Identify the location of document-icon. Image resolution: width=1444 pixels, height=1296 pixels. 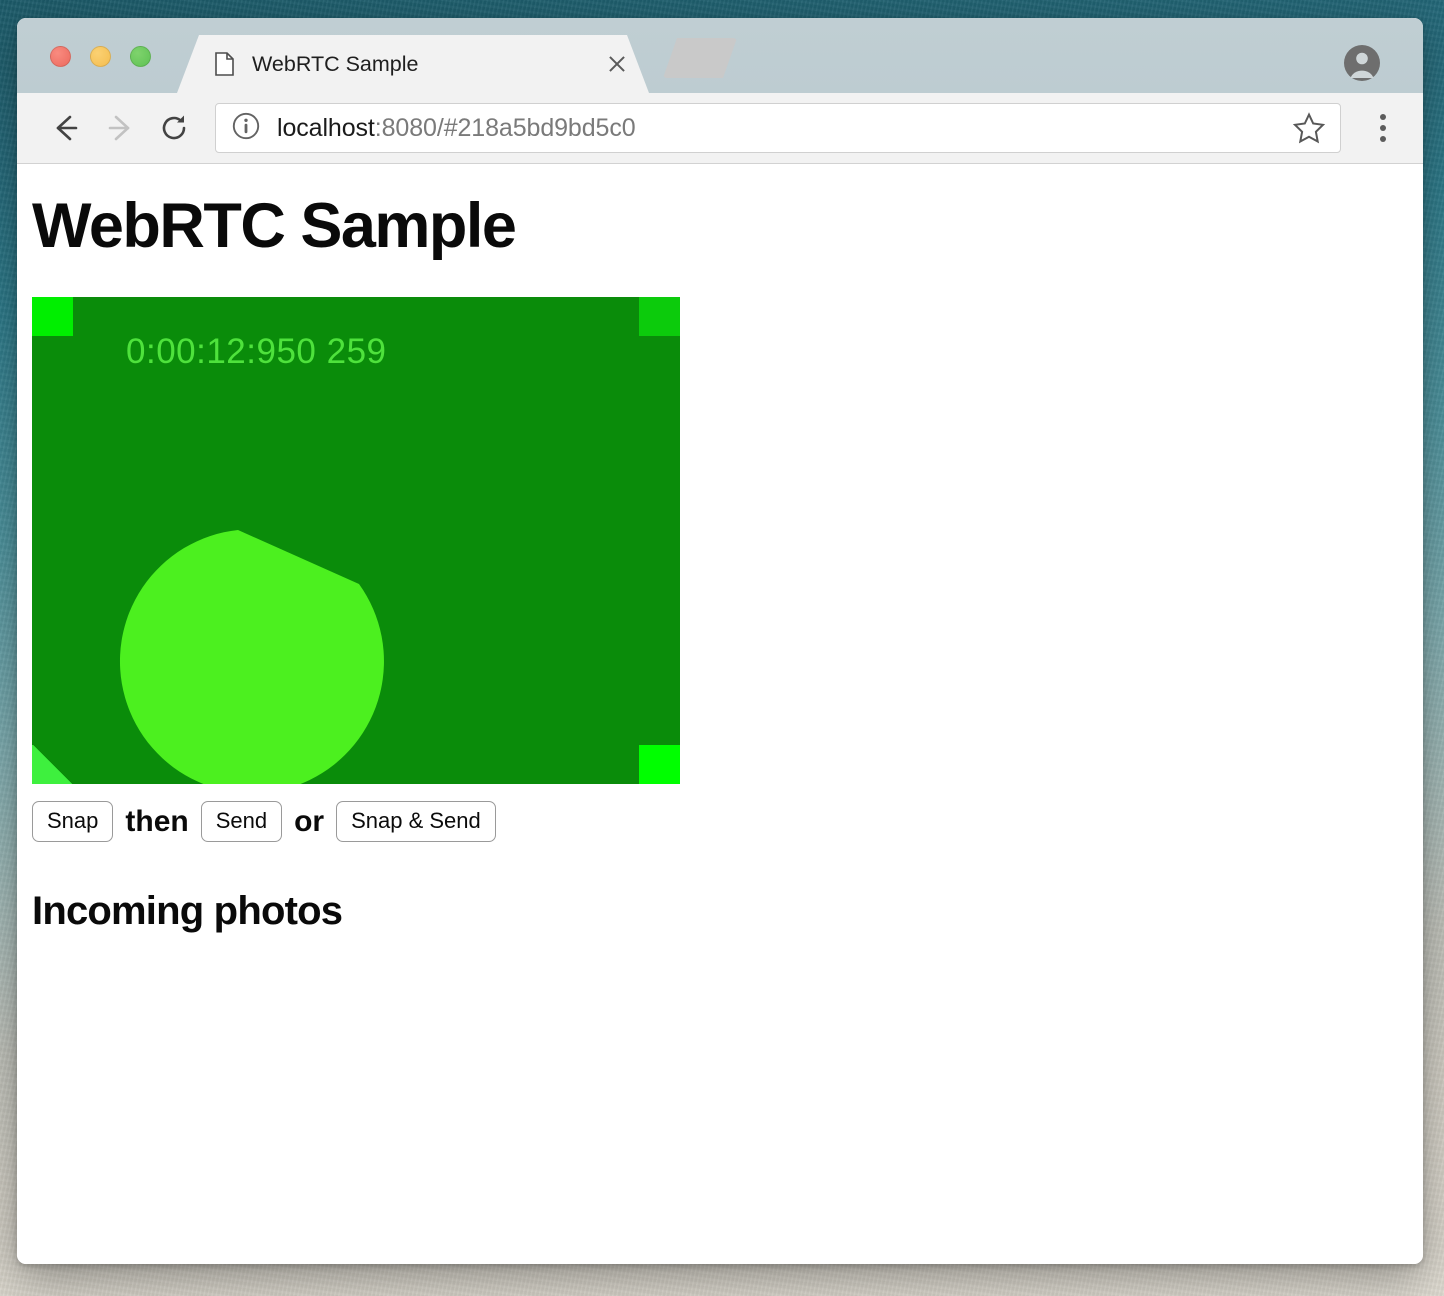
(224, 64).